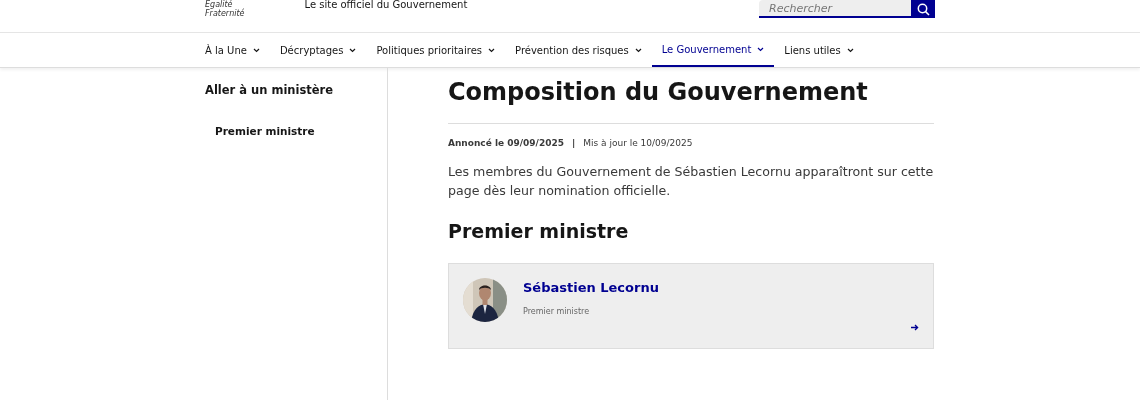 This screenshot has width=1140, height=400. I want to click on site-tagline: Le site officiel du Gouvernement, so click(386, 5).